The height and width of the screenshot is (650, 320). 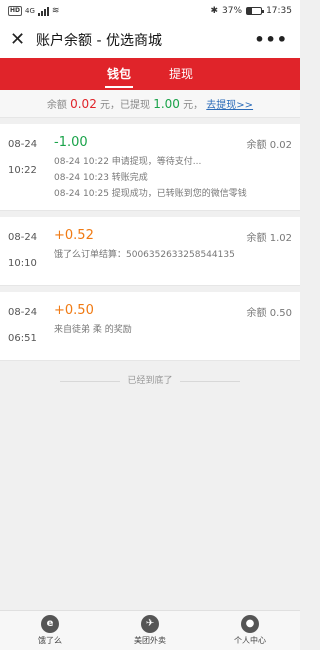 What do you see at coordinates (125, 105) in the screenshot?
I see `withdrawn-label: 元，已提现` at bounding box center [125, 105].